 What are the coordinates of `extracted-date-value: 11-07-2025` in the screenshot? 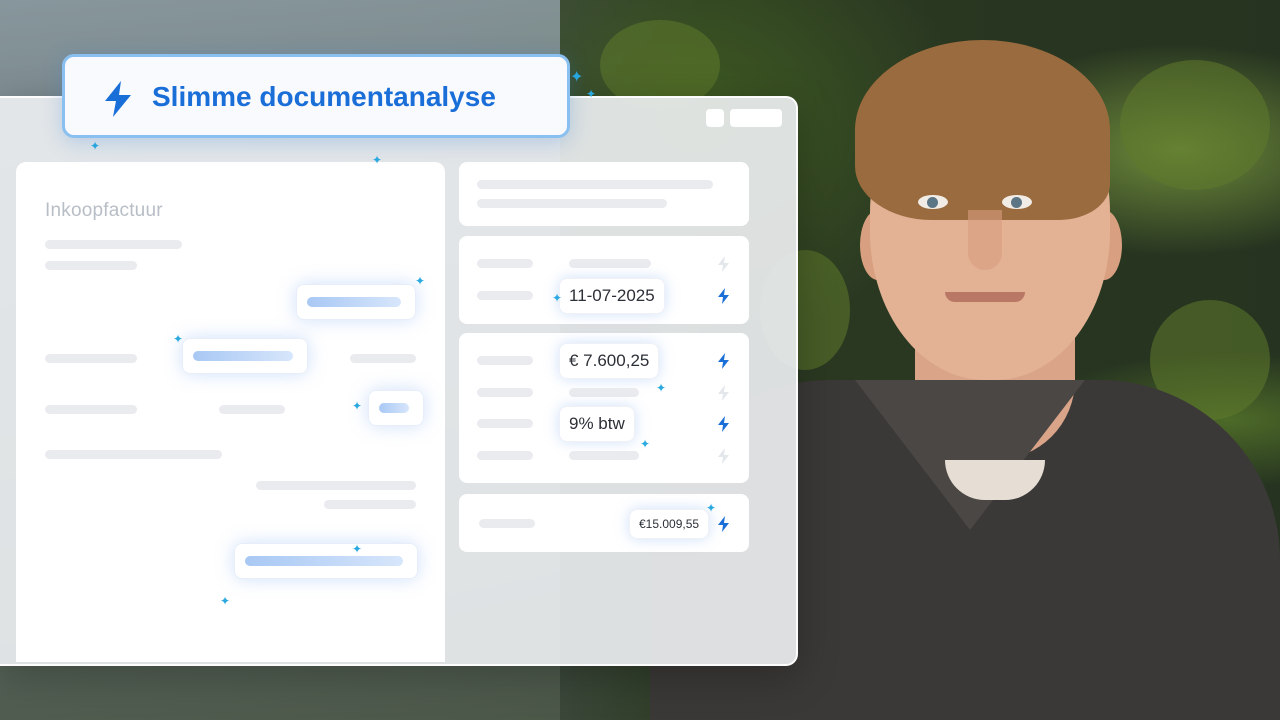 It's located at (612, 296).